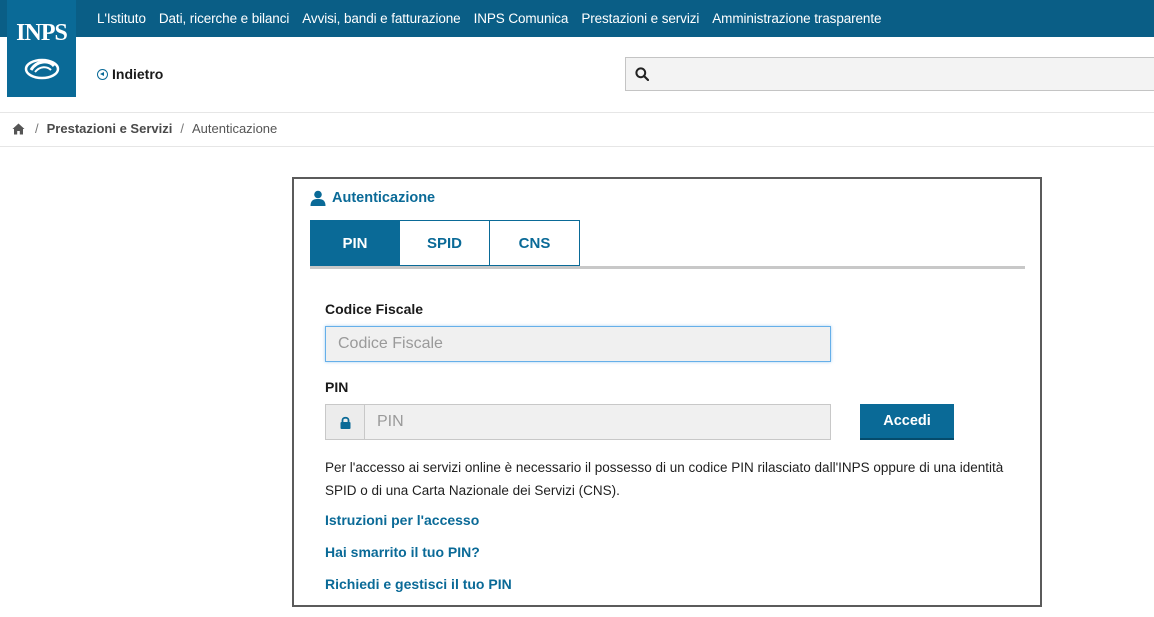 Image resolution: width=1154 pixels, height=617 pixels. What do you see at coordinates (374, 309) in the screenshot?
I see `codice-fiscale-label: Codice Fiscale` at bounding box center [374, 309].